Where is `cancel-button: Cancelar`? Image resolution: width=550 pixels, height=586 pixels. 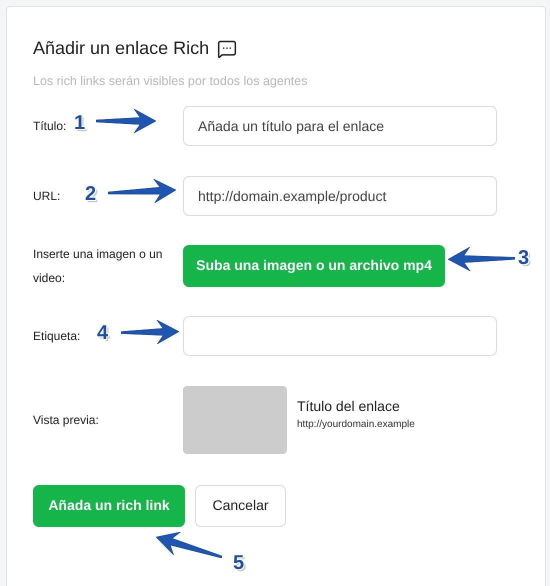 cancel-button: Cancelar is located at coordinates (240, 505).